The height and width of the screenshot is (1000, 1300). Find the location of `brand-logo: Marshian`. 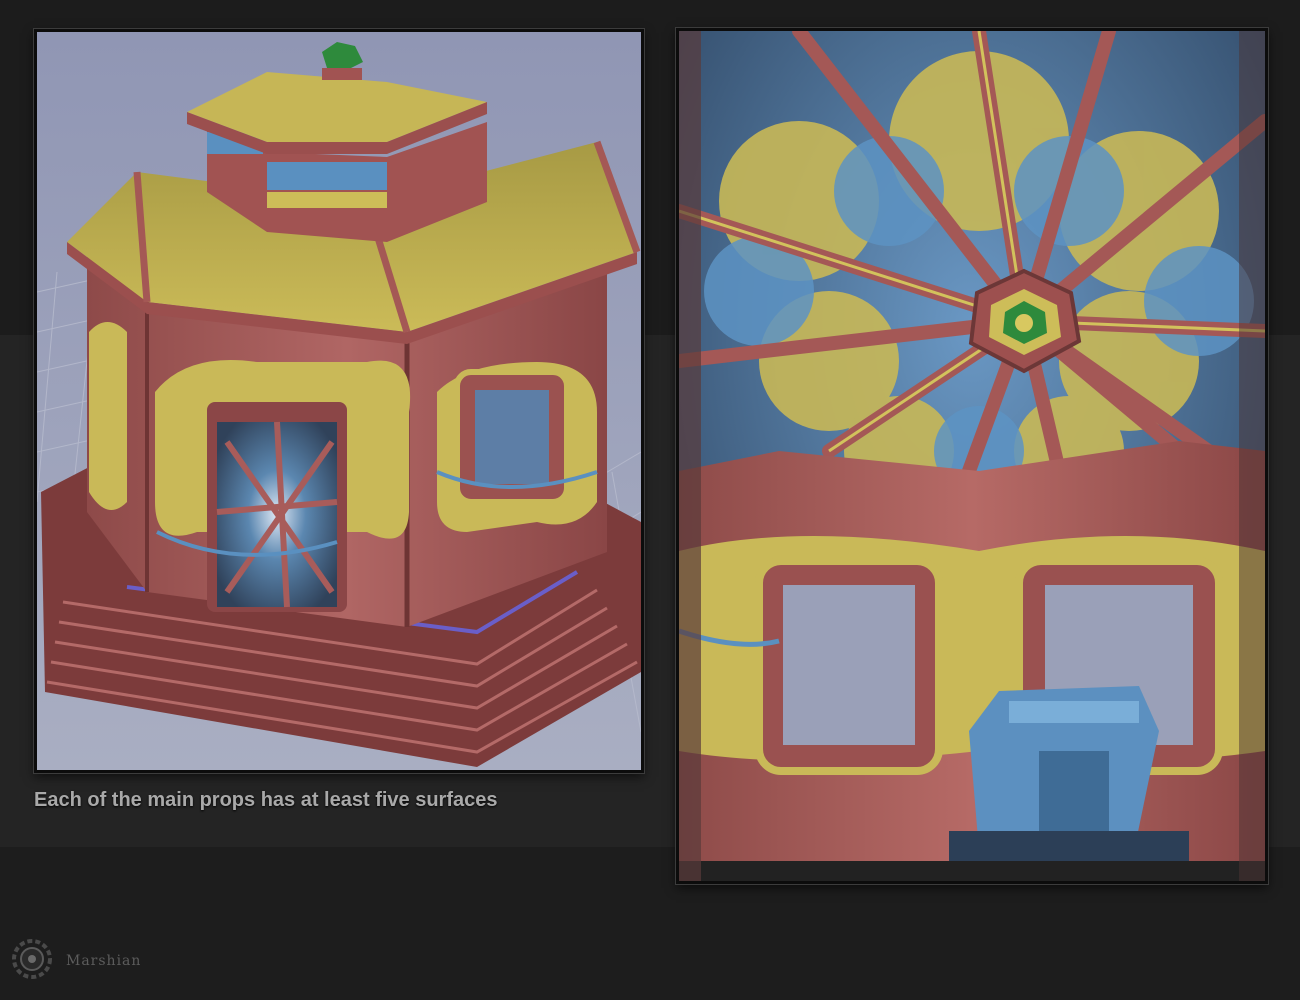

brand-logo: Marshian is located at coordinates (85, 960).